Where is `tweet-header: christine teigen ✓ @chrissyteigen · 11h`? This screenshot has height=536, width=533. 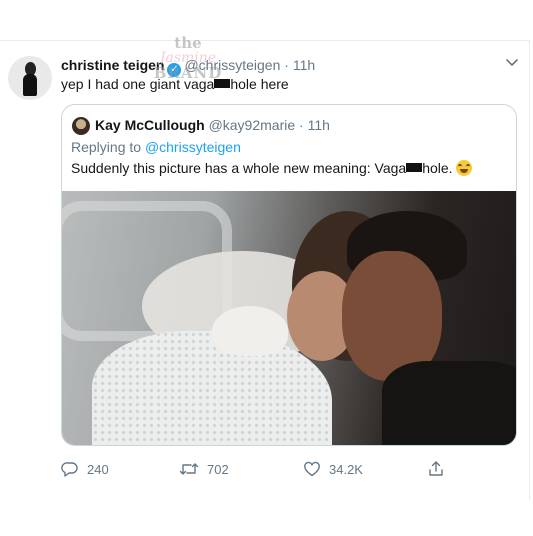 tweet-header: christine teigen ✓ @chrissyteigen · 11h is located at coordinates (188, 67).